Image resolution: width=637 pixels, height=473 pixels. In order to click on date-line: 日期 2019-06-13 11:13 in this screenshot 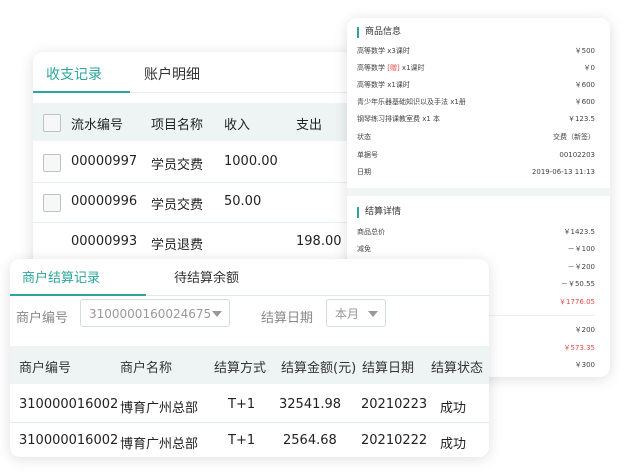, I will do `click(476, 172)`.